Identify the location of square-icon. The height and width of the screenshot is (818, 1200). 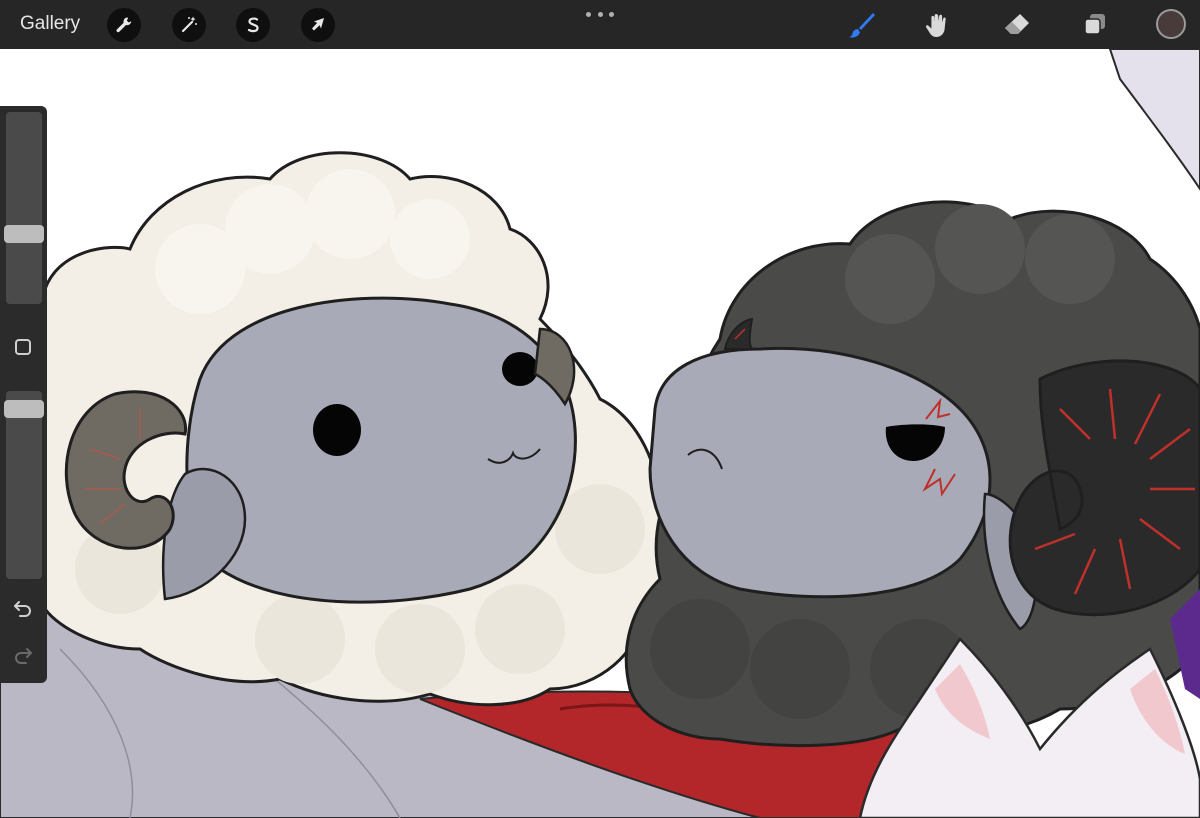
(23, 347).